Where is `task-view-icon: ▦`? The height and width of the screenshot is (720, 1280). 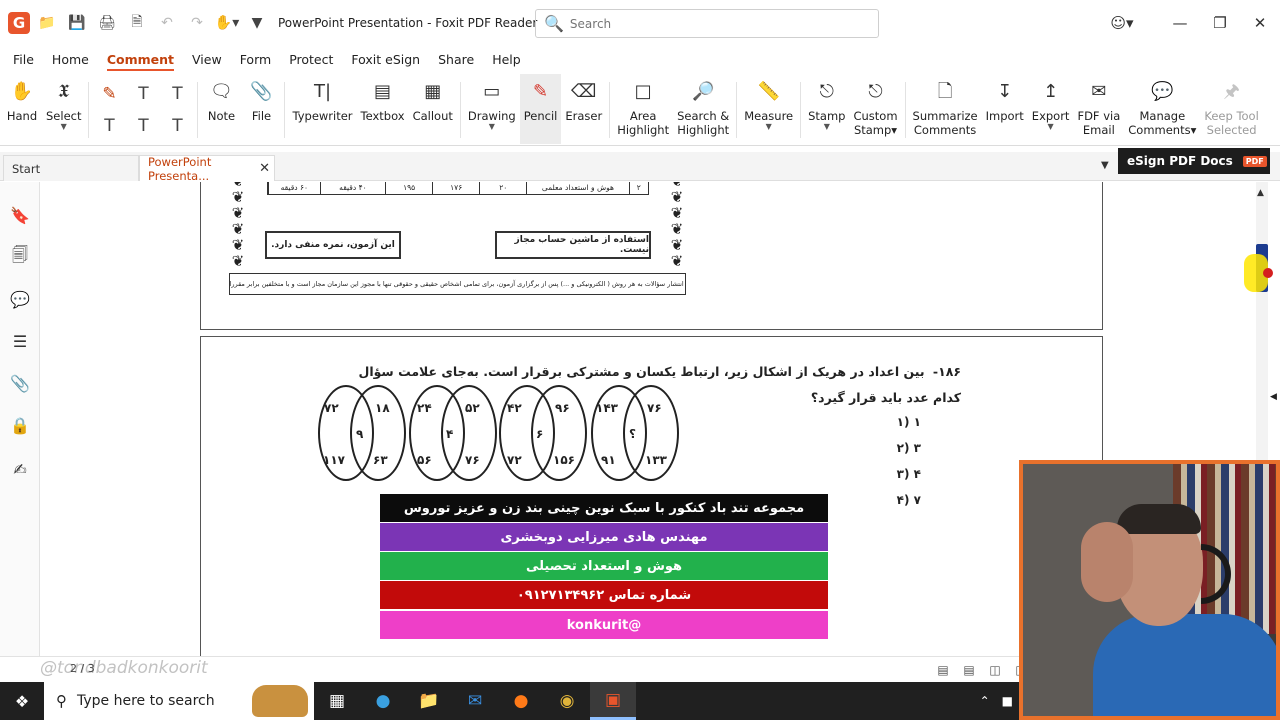
task-view-icon: ▦ is located at coordinates (337, 701).